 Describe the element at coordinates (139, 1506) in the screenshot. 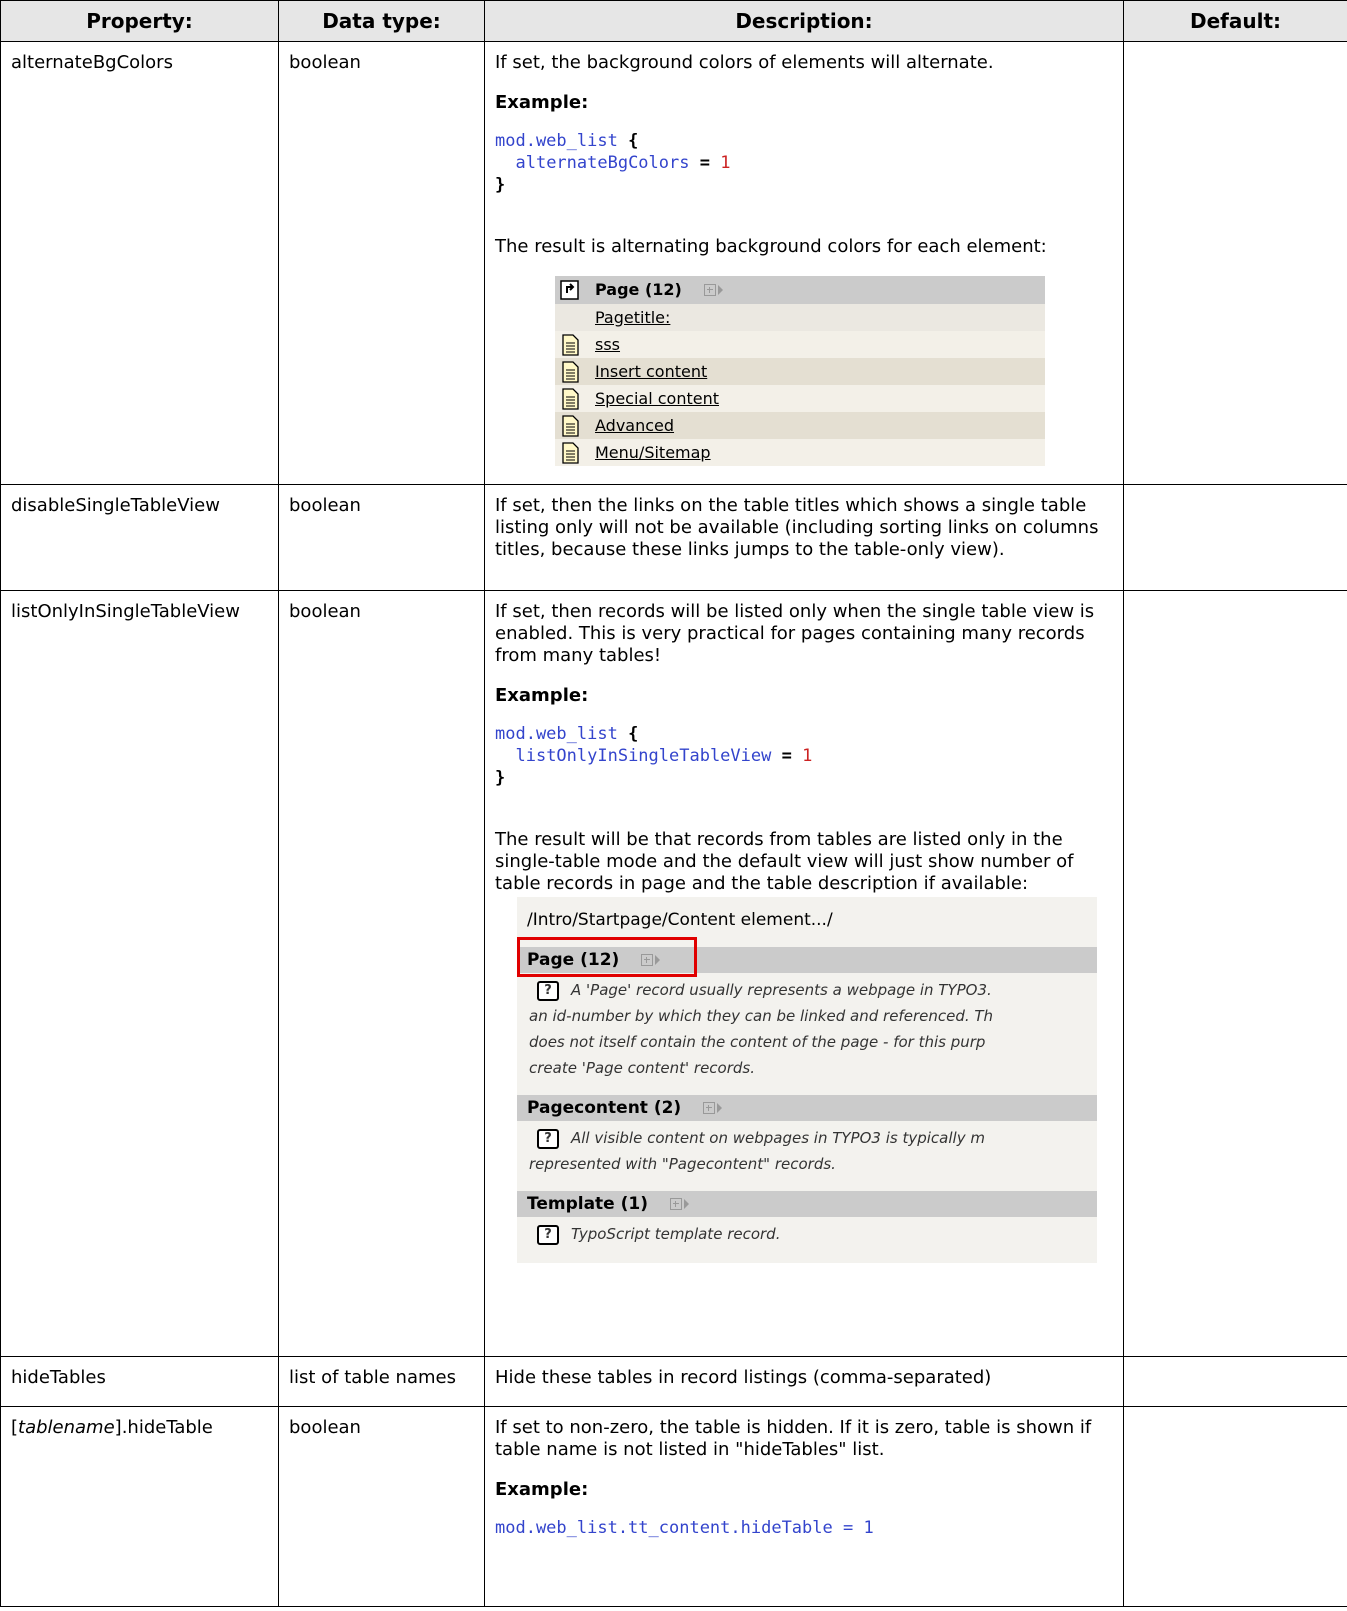

I see `property-cell: [tablename].hideTable` at that location.